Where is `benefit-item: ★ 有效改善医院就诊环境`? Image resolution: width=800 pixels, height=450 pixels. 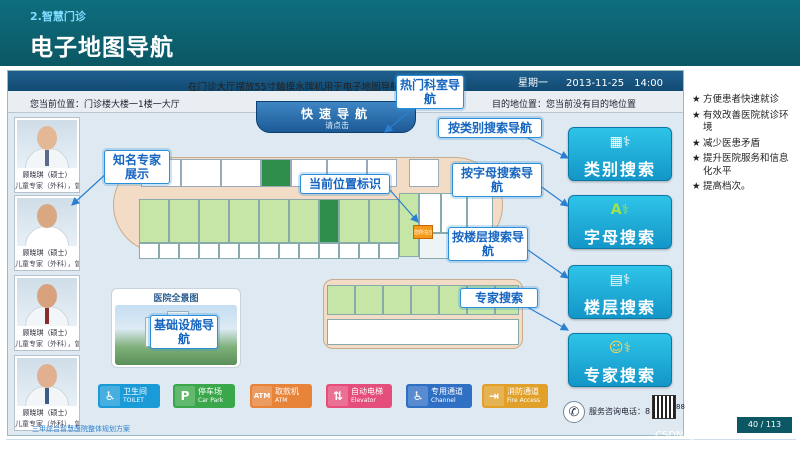 benefit-item: ★ 有效改善医院就诊环境 is located at coordinates (740, 121).